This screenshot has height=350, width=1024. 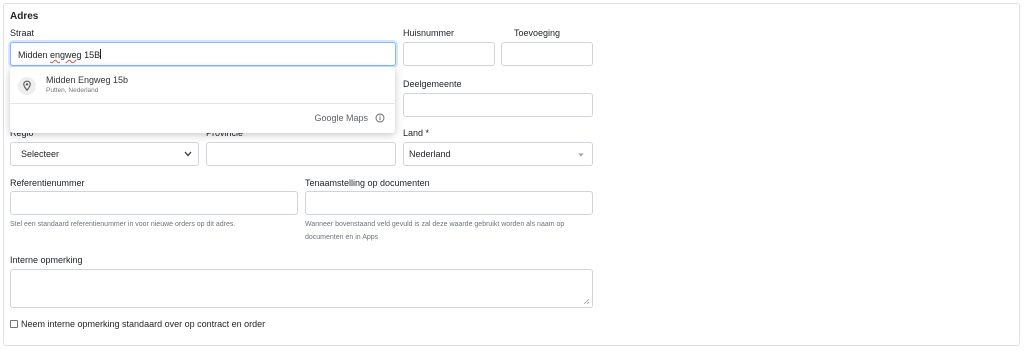 What do you see at coordinates (367, 183) in the screenshot?
I see `document-name-label: Tenaamstelling op documenten` at bounding box center [367, 183].